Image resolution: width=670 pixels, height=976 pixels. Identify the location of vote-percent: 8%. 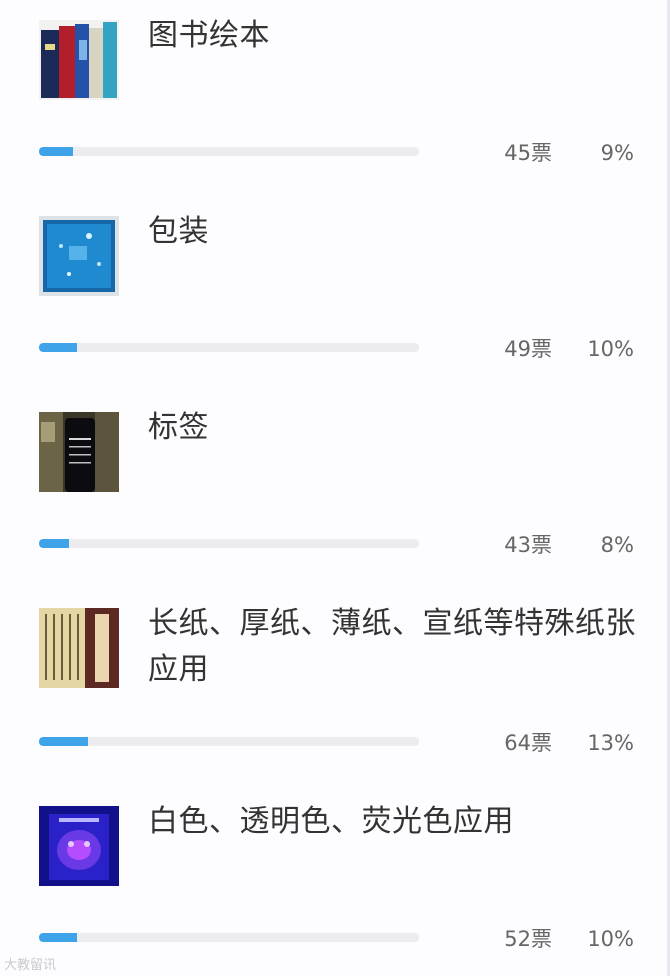
(617, 545).